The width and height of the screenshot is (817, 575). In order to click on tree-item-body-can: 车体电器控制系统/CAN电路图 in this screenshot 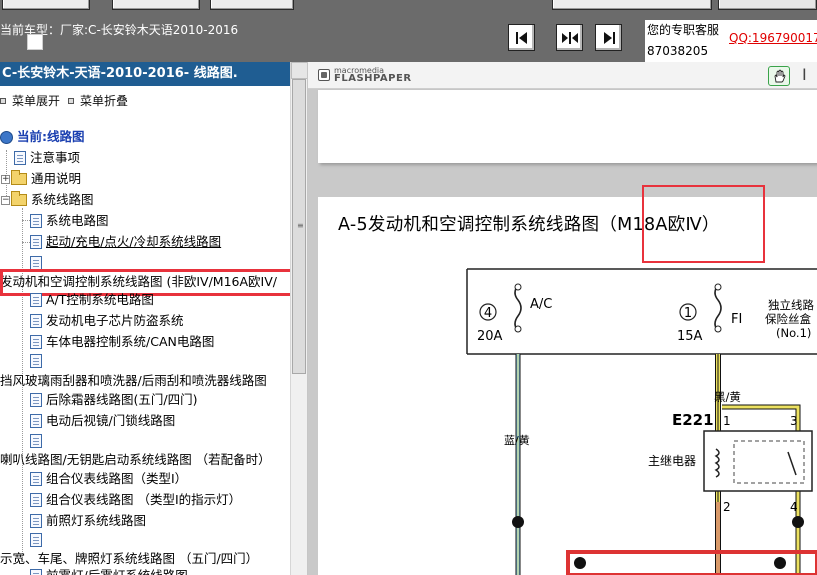, I will do `click(122, 342)`.